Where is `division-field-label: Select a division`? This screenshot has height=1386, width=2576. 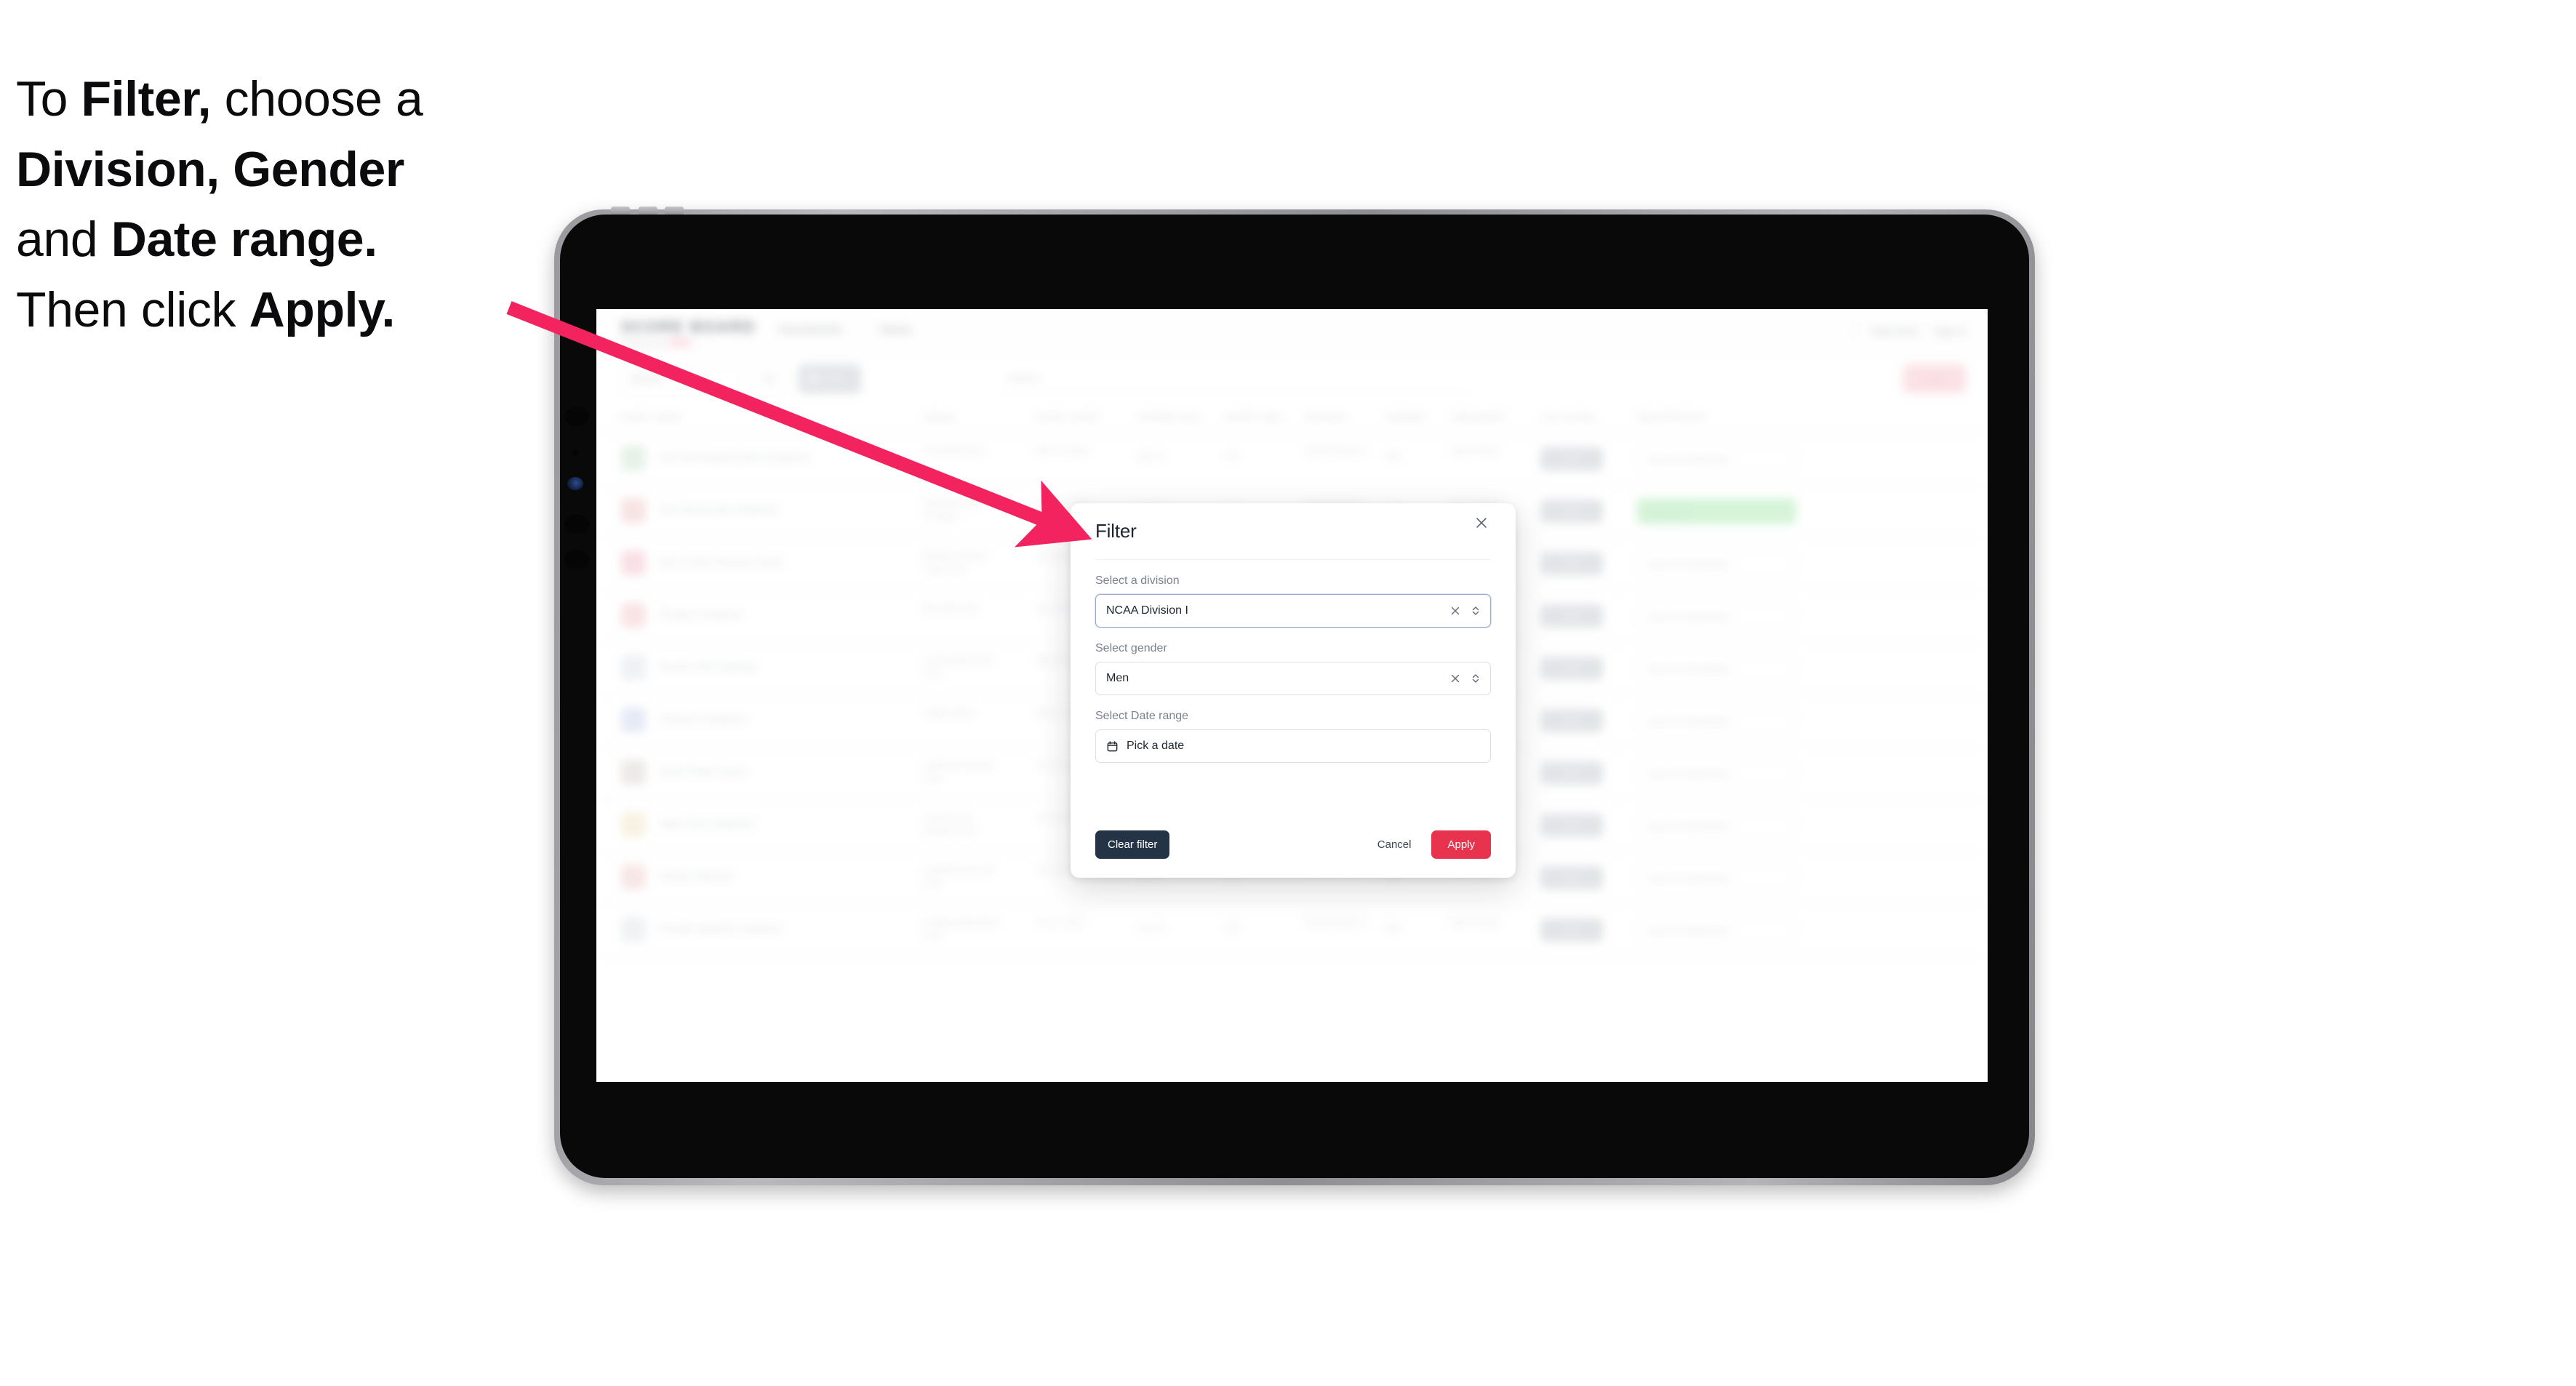 division-field-label: Select a division is located at coordinates (1137, 580).